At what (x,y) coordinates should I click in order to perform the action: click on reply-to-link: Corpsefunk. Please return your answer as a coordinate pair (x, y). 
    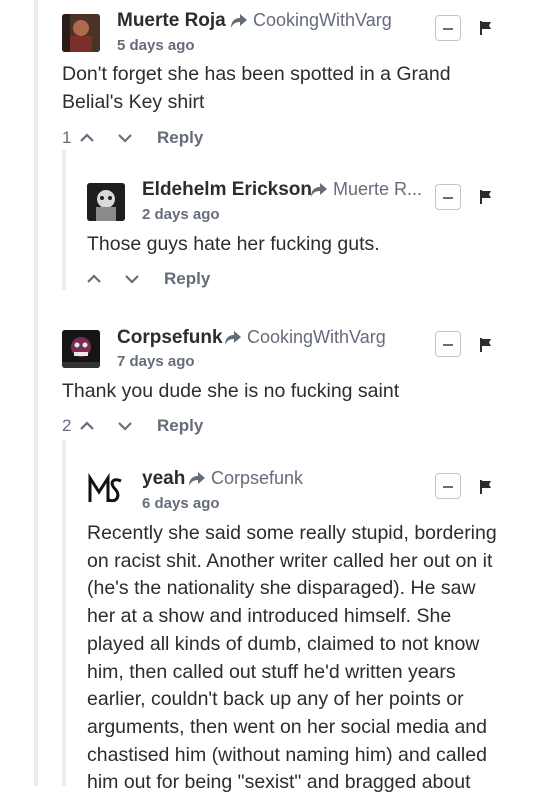
    Looking at the image, I should click on (245, 478).